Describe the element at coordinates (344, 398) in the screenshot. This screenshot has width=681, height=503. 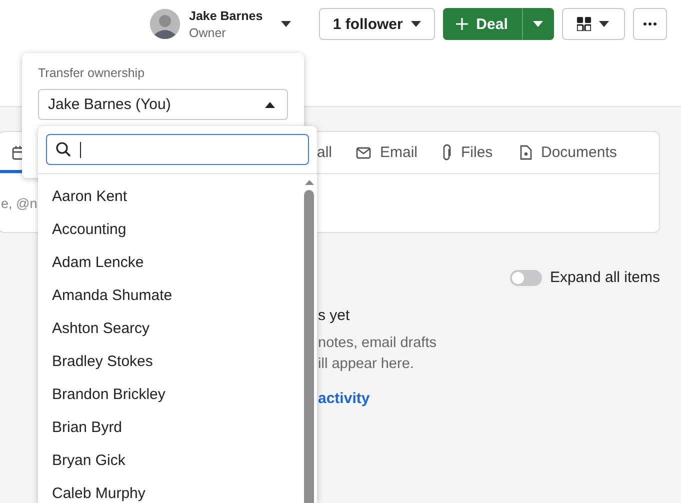
I see `add-activity-link: activity` at that location.